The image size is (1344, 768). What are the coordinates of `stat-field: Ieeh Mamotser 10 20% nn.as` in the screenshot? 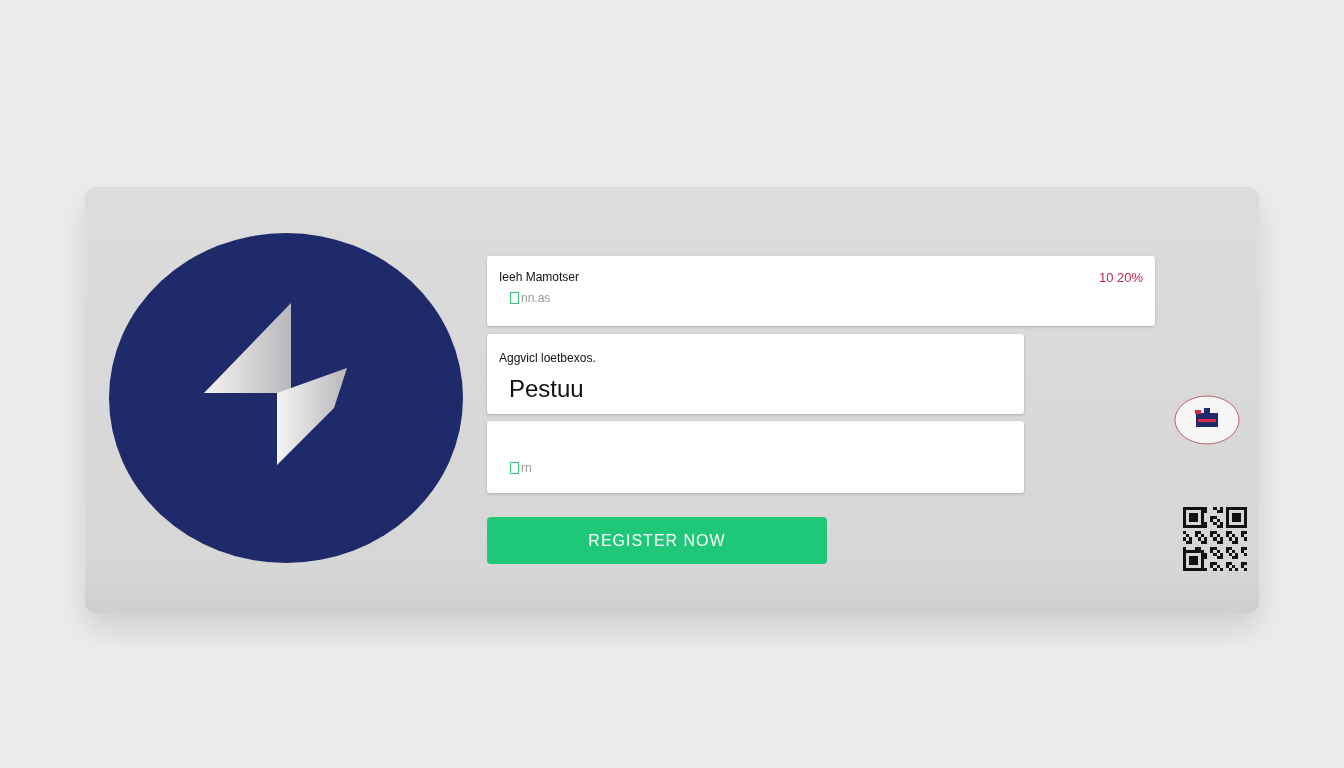 It's located at (821, 291).